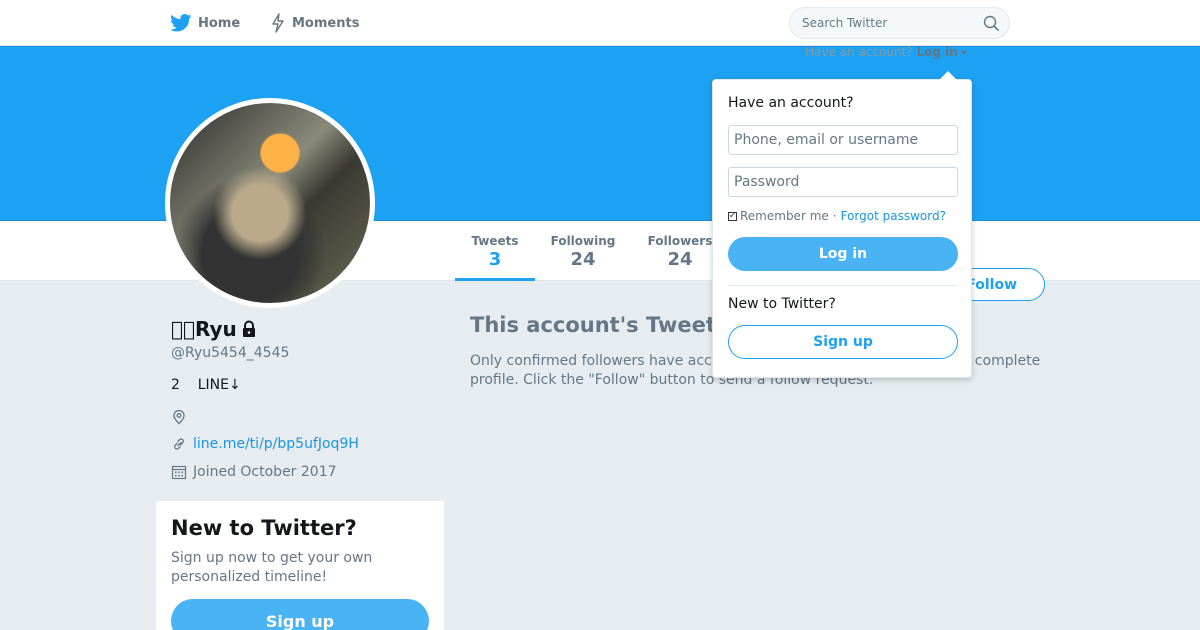 Image resolution: width=1200 pixels, height=630 pixels. What do you see at coordinates (265, 472) in the screenshot?
I see `profile-joined-text: Joined October 2017` at bounding box center [265, 472].